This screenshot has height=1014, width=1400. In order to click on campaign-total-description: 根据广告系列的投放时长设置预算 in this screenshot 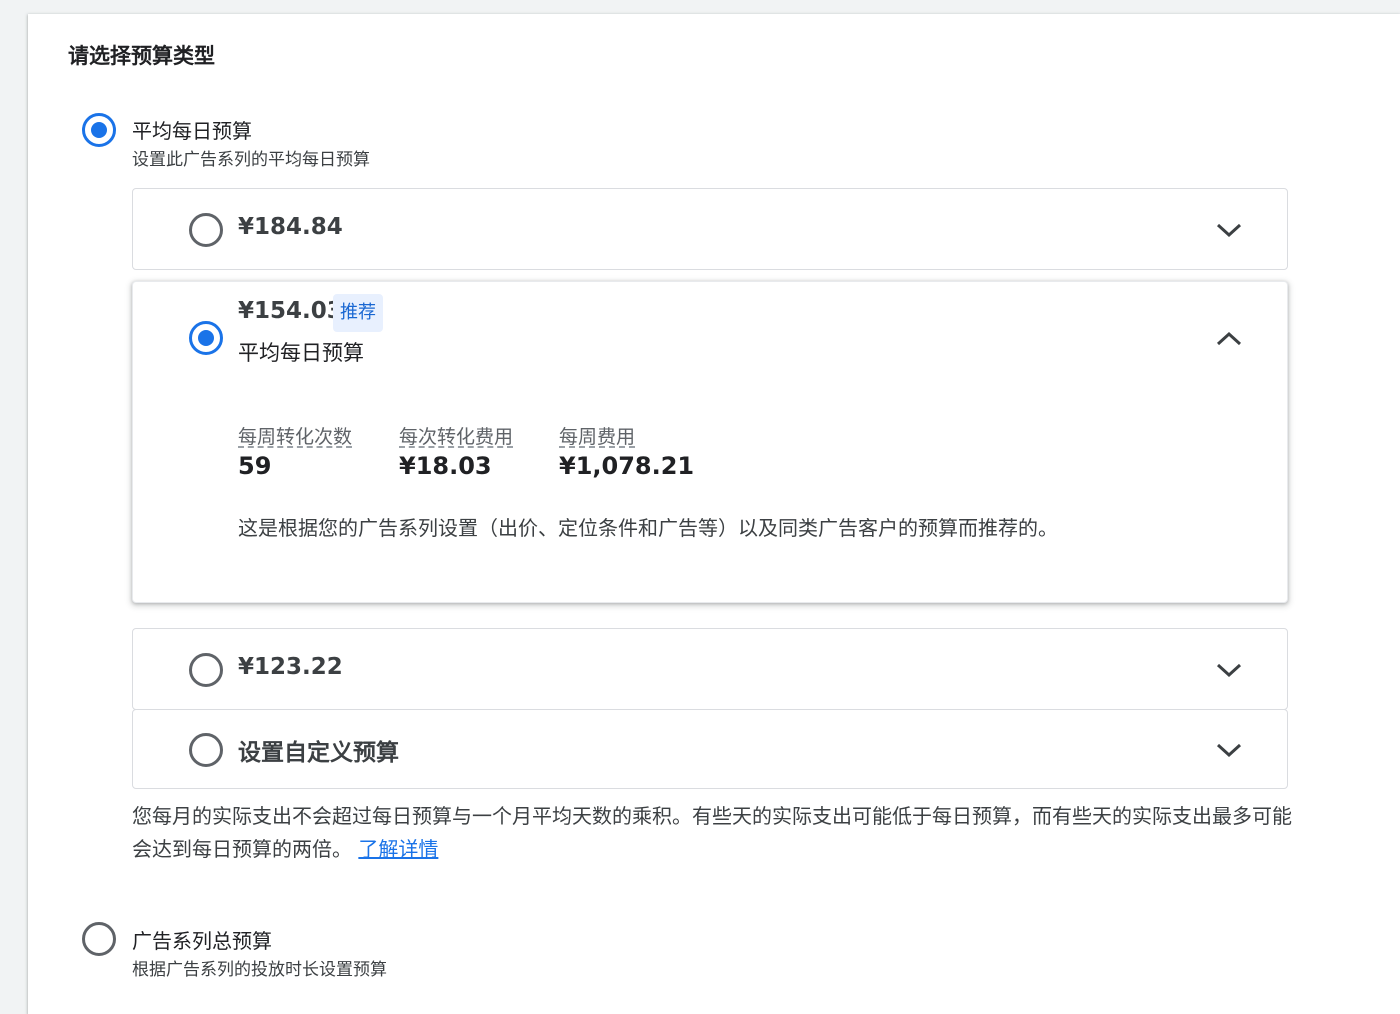, I will do `click(259, 970)`.